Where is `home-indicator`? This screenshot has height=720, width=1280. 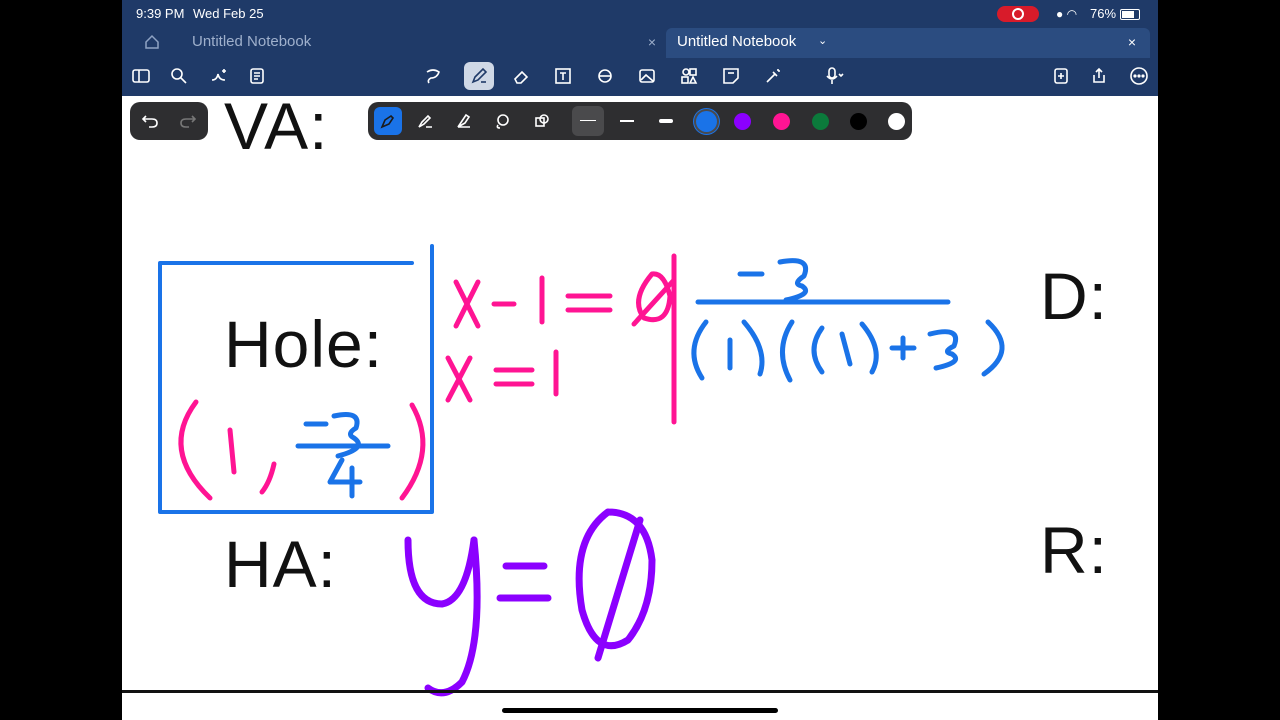
home-indicator is located at coordinates (640, 710).